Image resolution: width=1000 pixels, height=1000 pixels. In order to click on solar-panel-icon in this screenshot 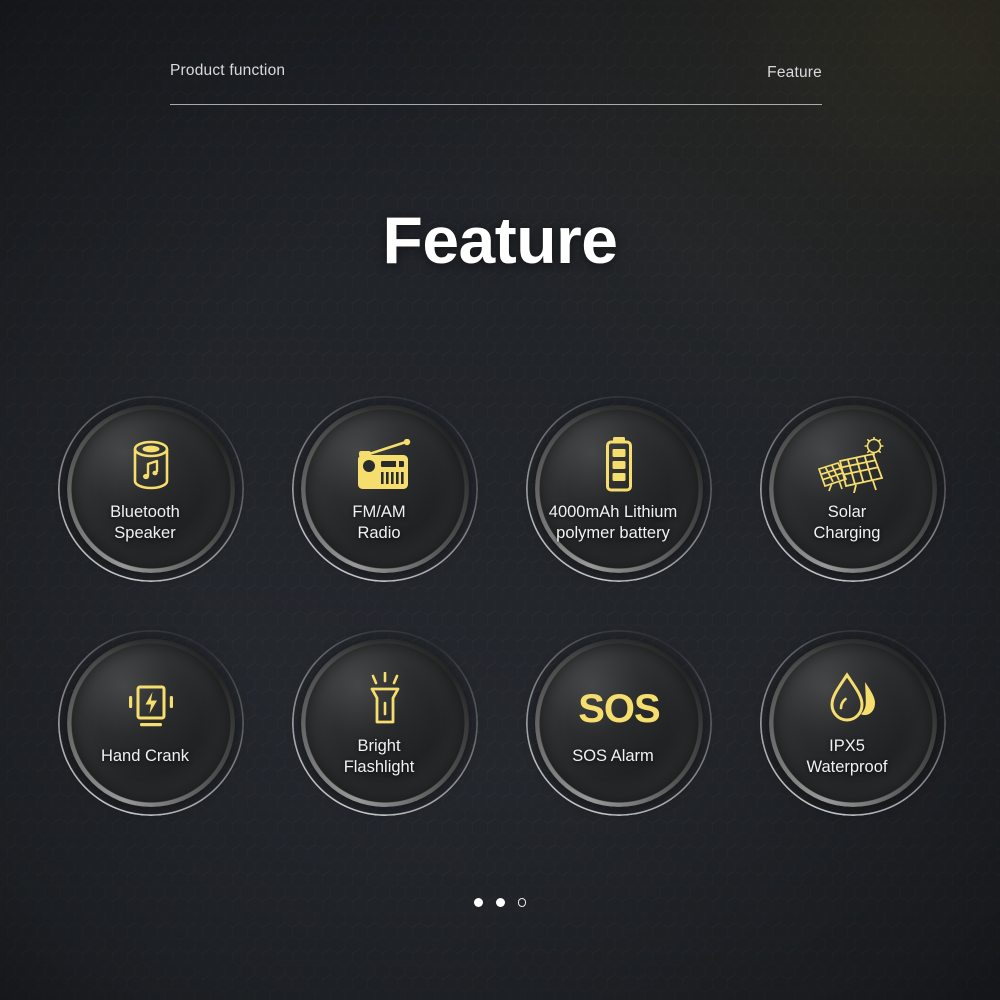, I will do `click(853, 465)`.